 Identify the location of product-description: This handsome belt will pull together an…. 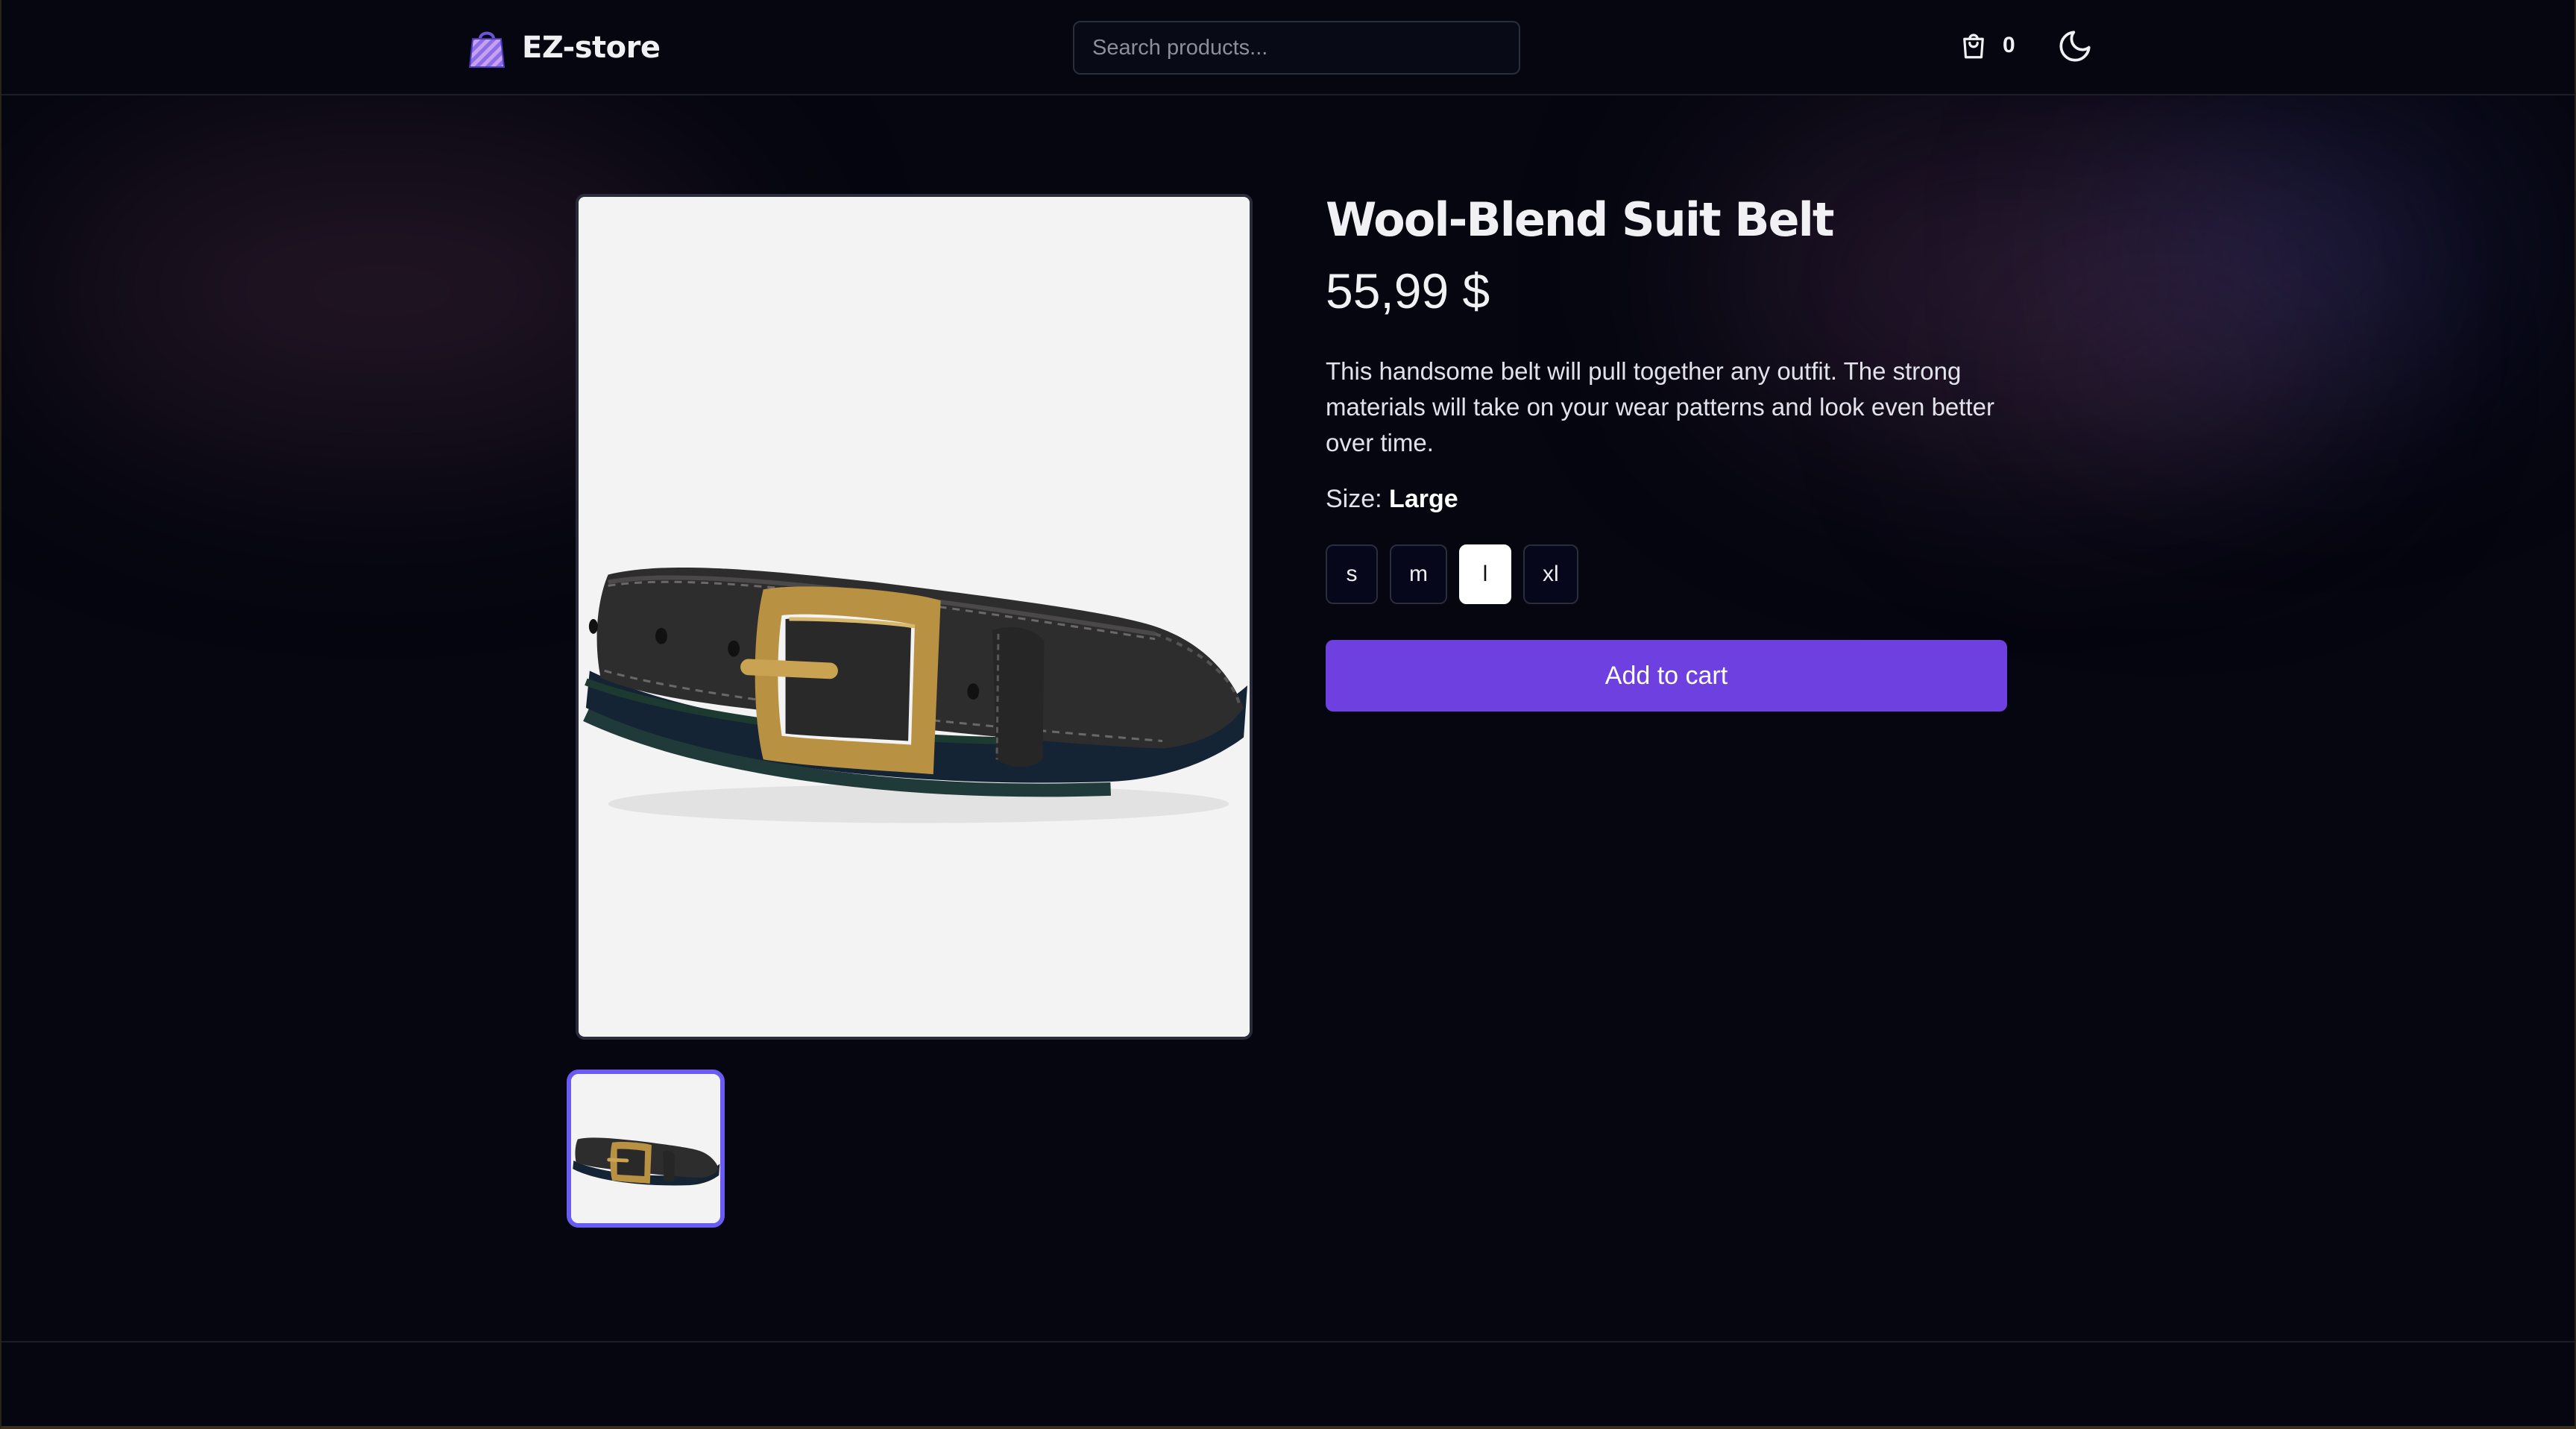
(1660, 406).